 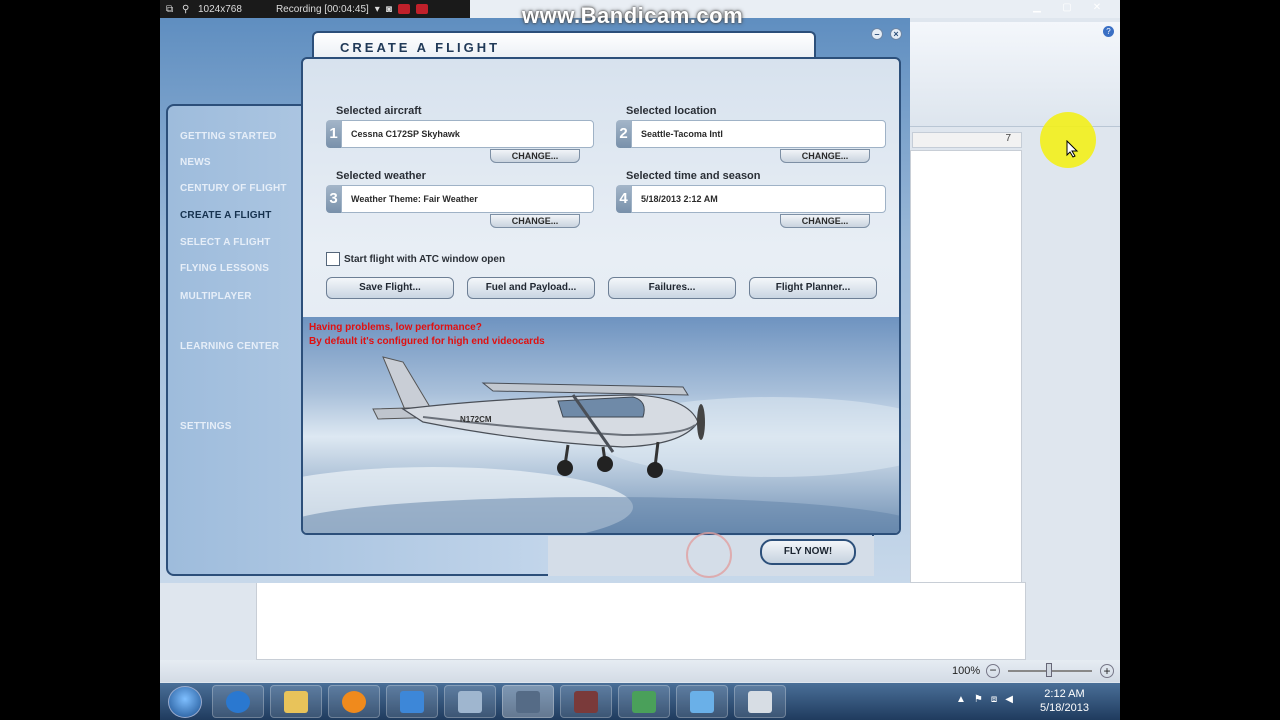 I want to click on clock-time: 2:12 AM, so click(x=1064, y=694).